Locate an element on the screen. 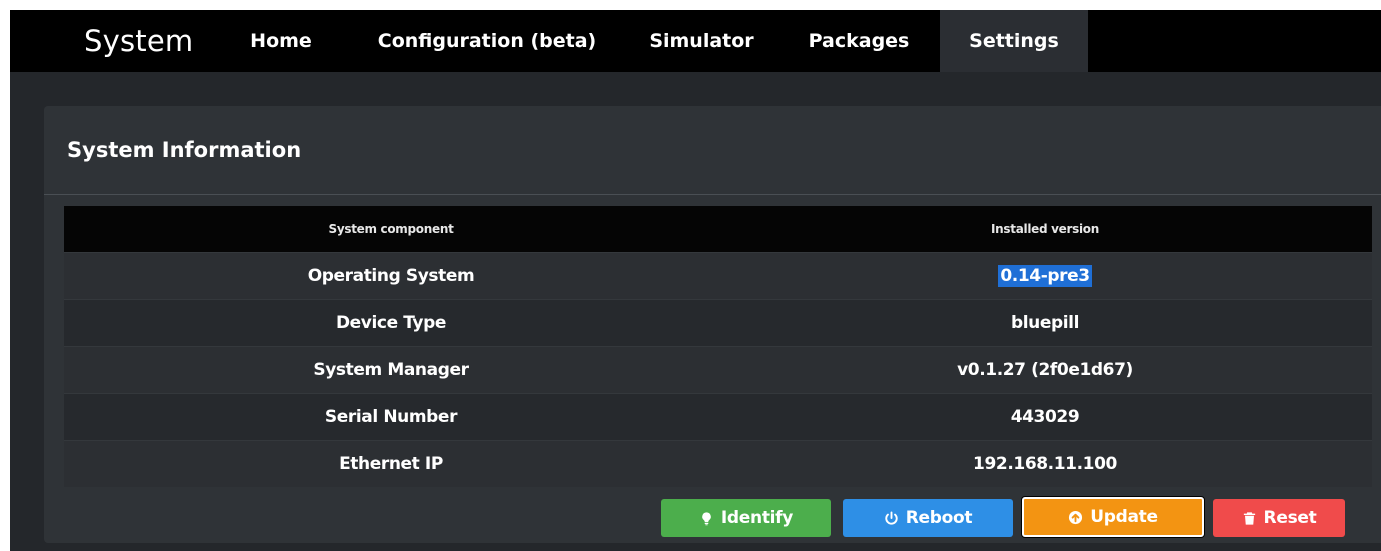 Image resolution: width=1381 pixels, height=551 pixels. update-button: Update is located at coordinates (1113, 517).